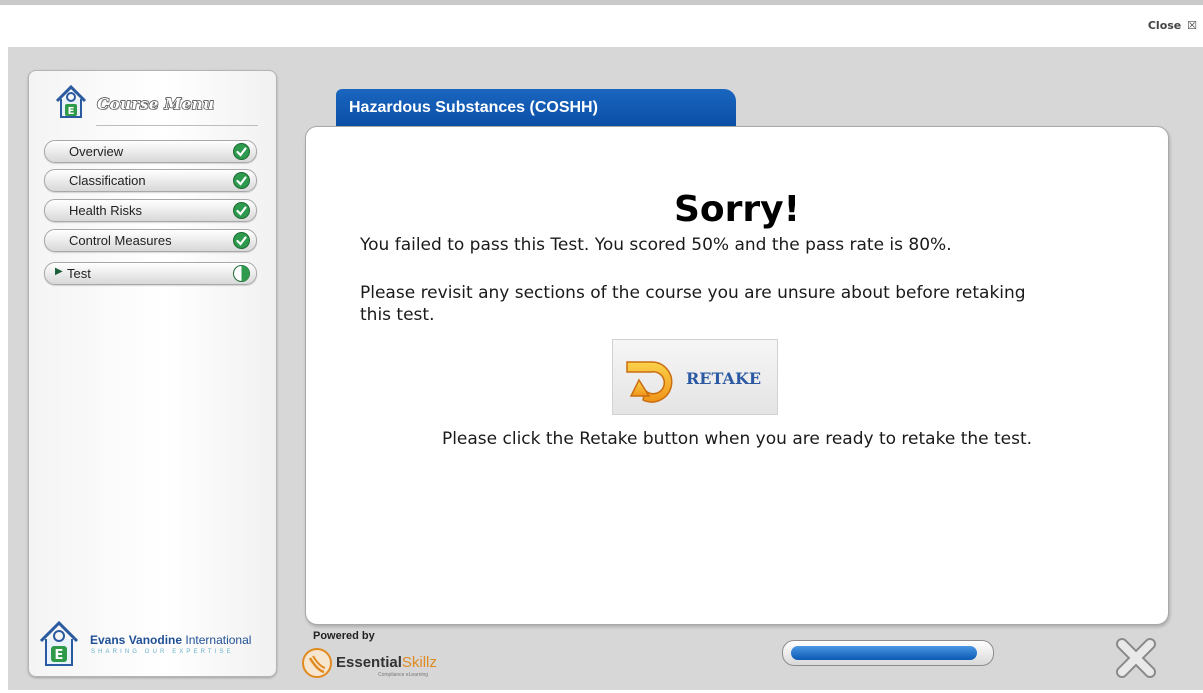 Image resolution: width=1203 pixels, height=693 pixels. I want to click on powered-by-label: Powered by, so click(344, 636).